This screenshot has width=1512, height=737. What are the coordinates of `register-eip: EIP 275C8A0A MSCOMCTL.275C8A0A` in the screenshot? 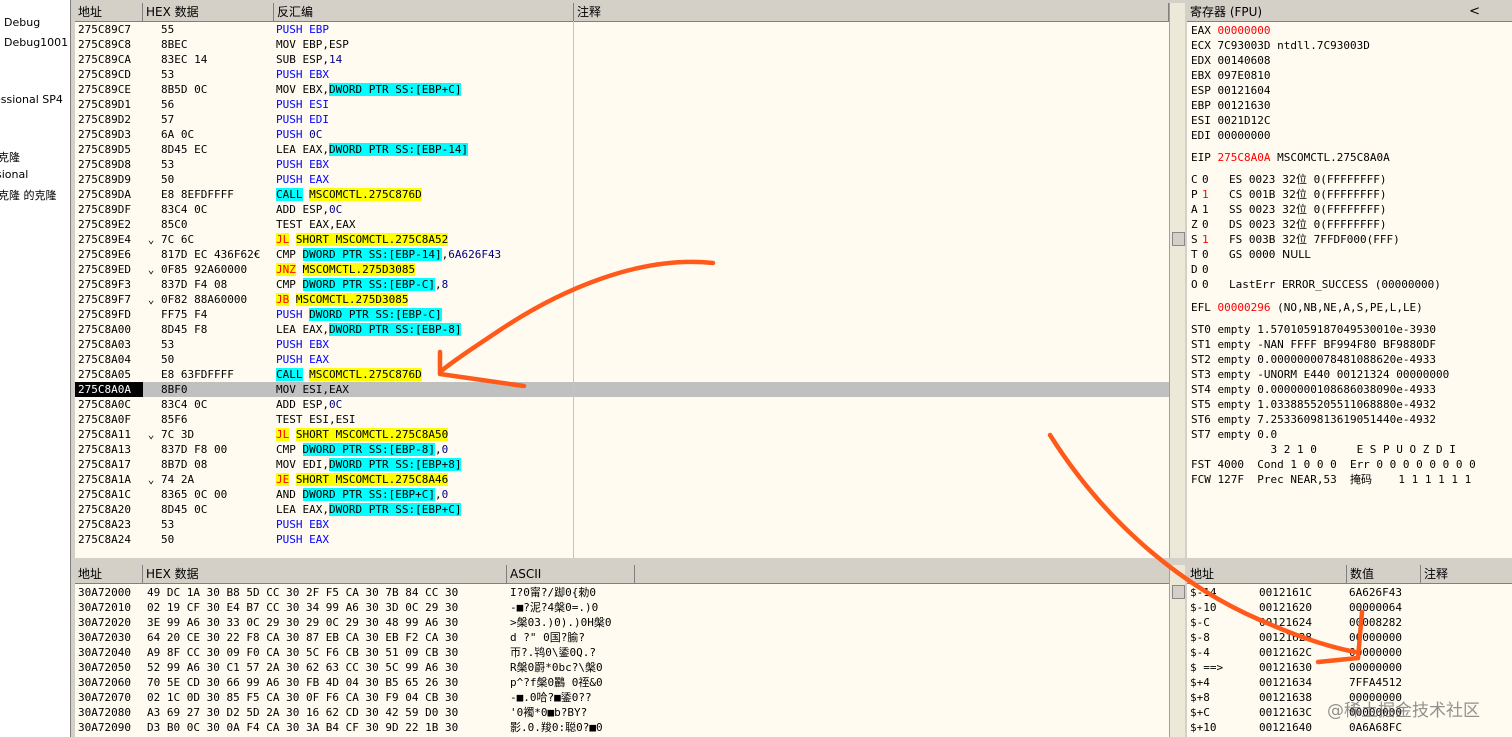 It's located at (1290, 157).